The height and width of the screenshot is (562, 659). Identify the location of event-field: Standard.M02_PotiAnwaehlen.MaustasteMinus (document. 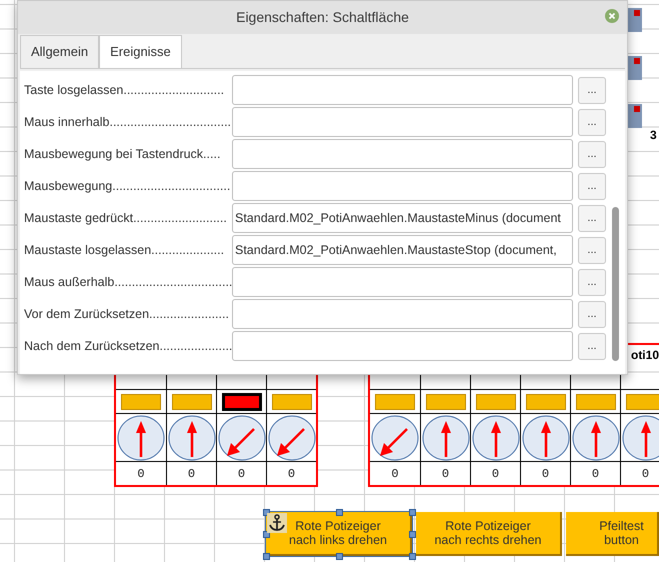
(402, 218).